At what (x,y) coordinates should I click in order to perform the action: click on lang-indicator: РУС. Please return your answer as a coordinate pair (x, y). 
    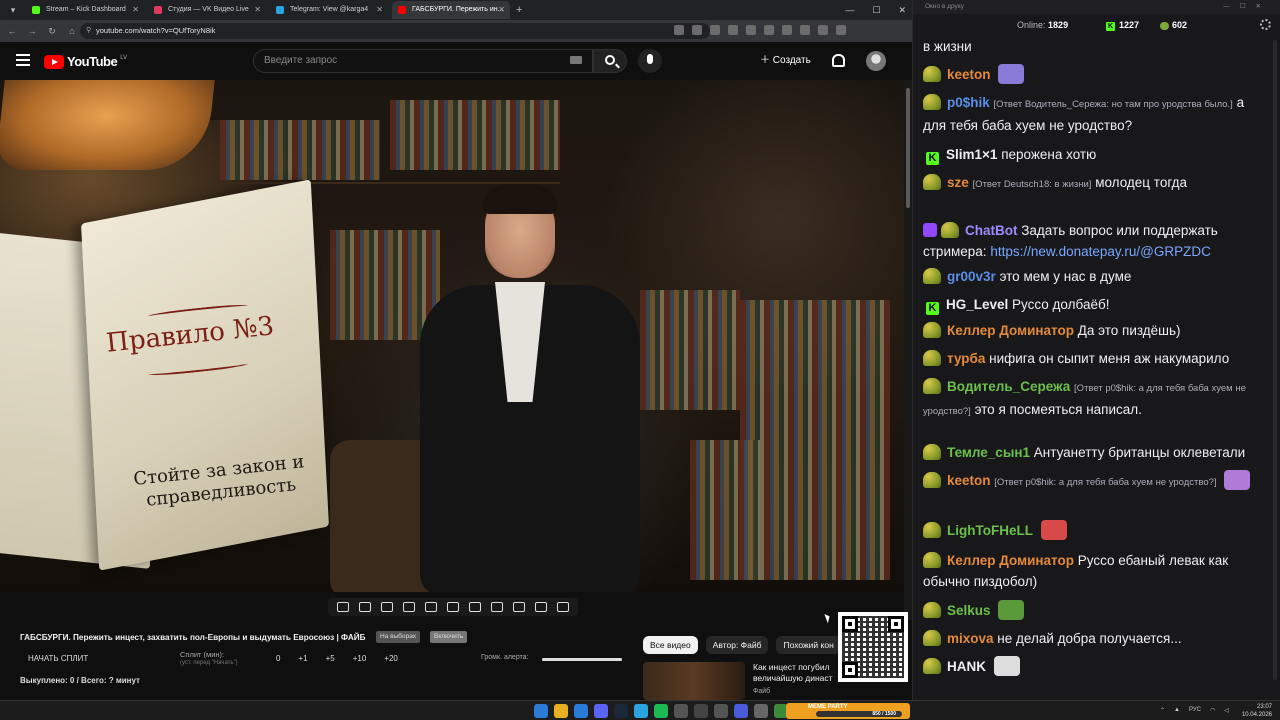
    Looking at the image, I should click on (1195, 710).